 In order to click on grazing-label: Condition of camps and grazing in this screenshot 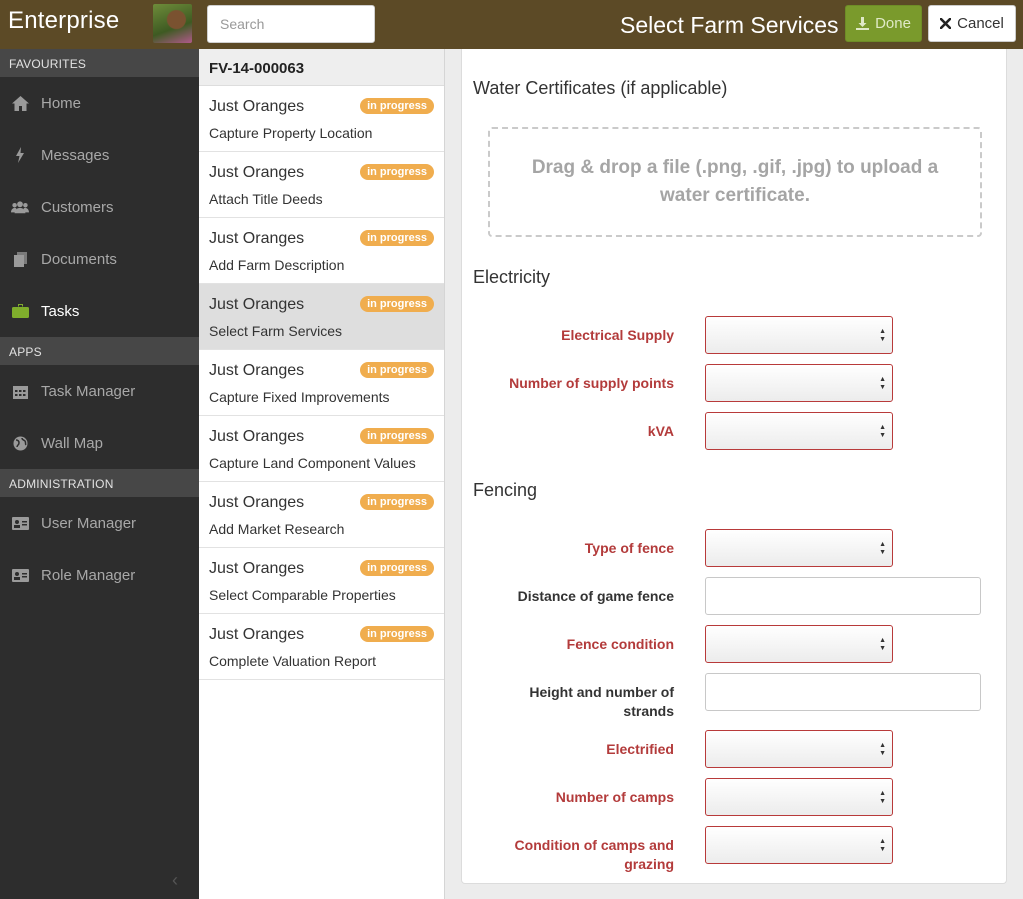, I will do `click(594, 854)`.